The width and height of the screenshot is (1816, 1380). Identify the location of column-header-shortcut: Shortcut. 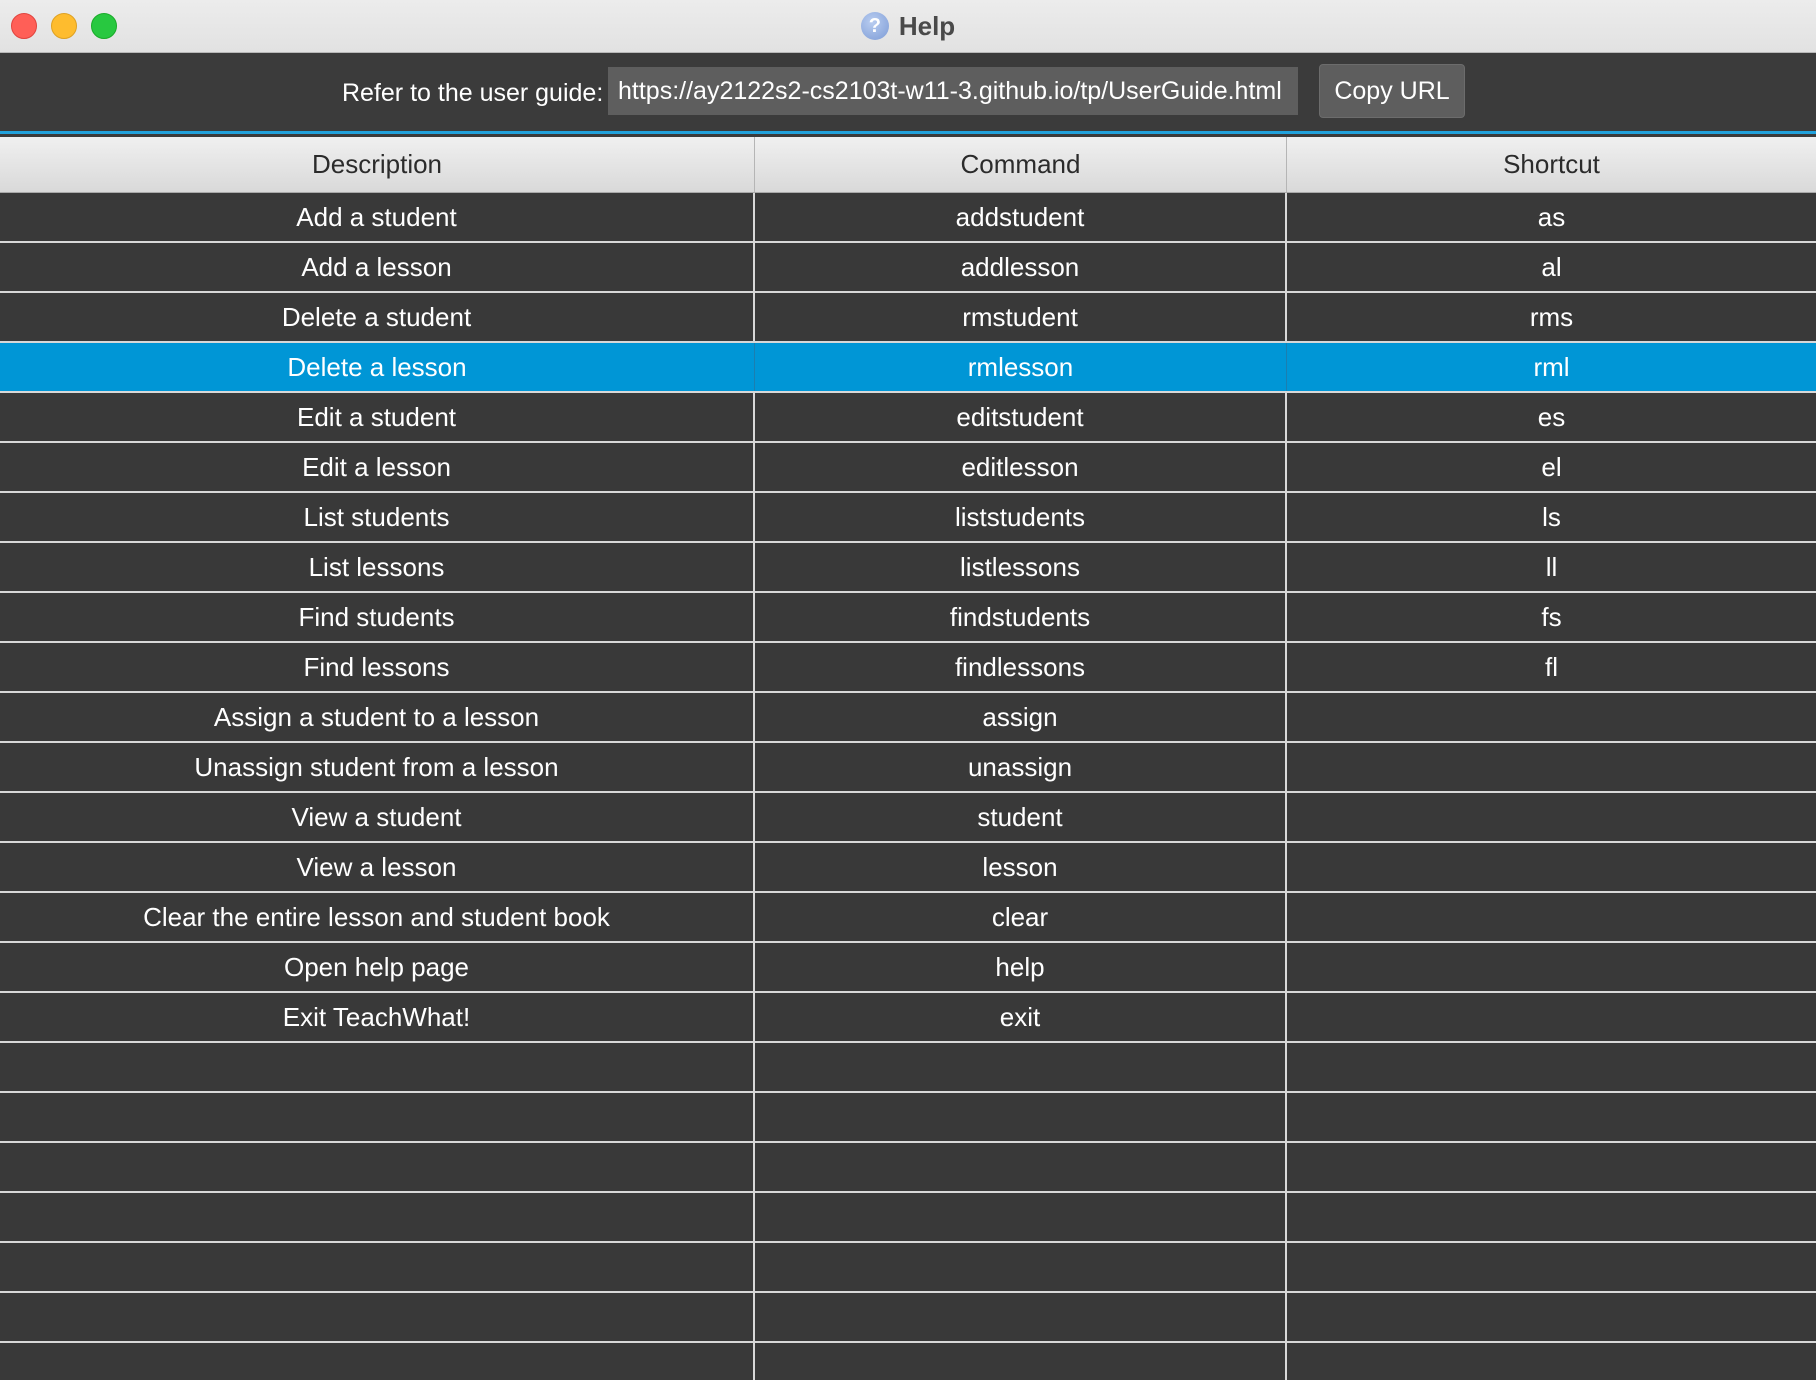
(1551, 164).